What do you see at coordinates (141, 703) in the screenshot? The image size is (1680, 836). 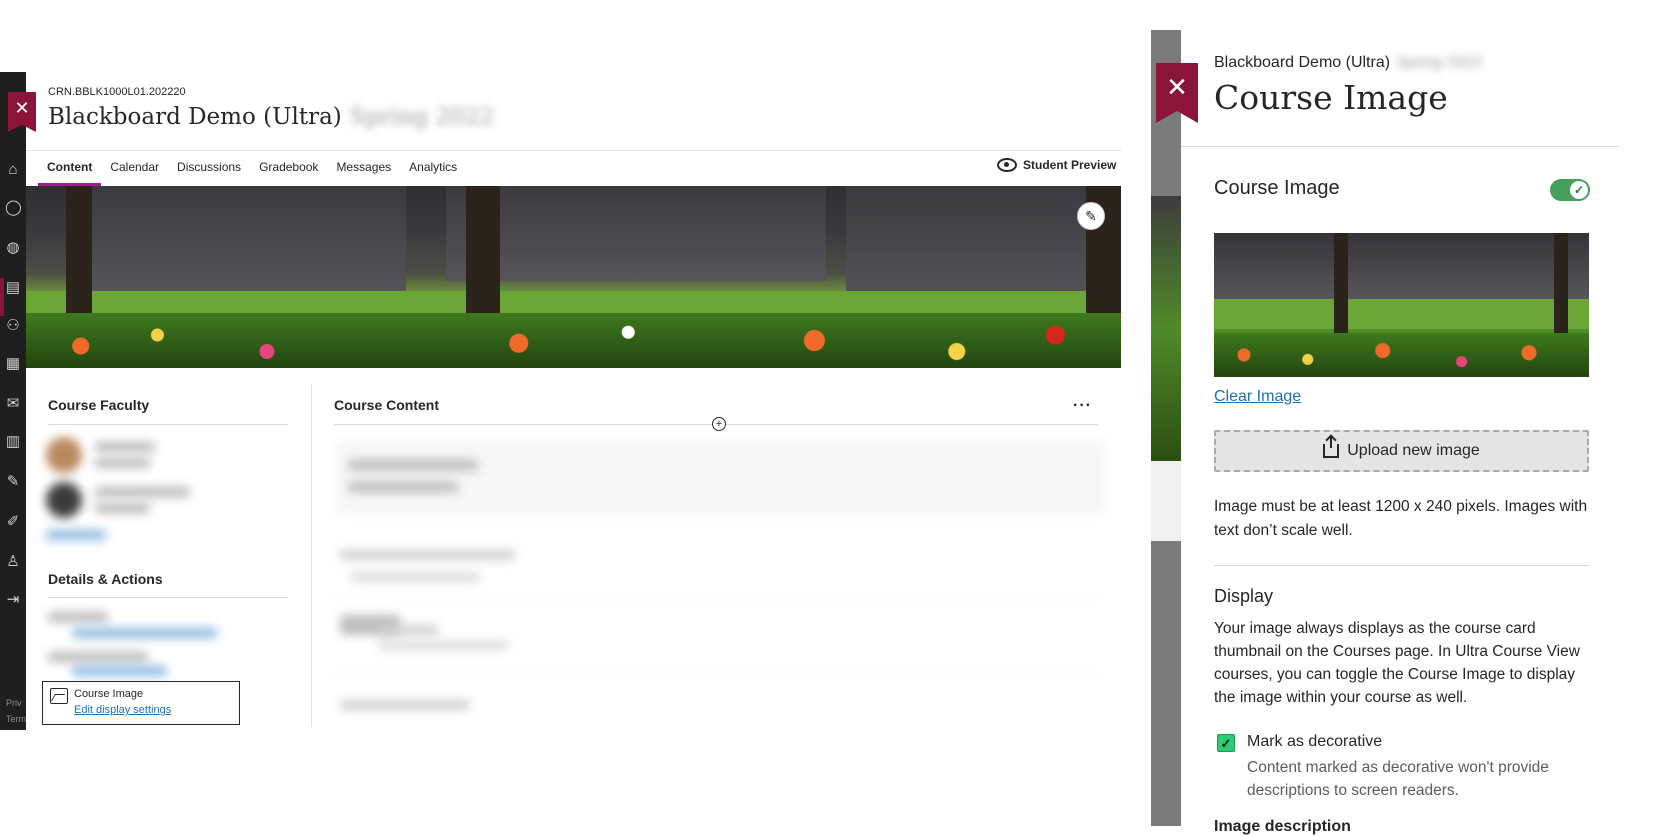 I see `course-image-item: Course Image Edit display settings` at bounding box center [141, 703].